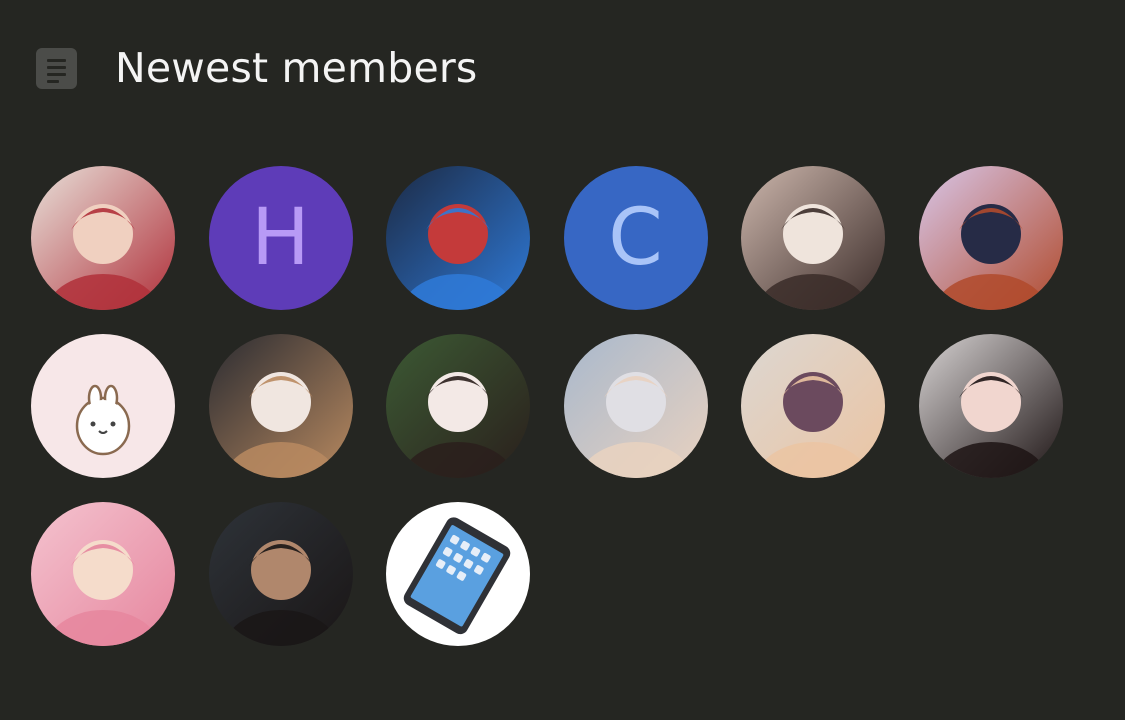  I want to click on member-avatar-letter: C, so click(635, 238).